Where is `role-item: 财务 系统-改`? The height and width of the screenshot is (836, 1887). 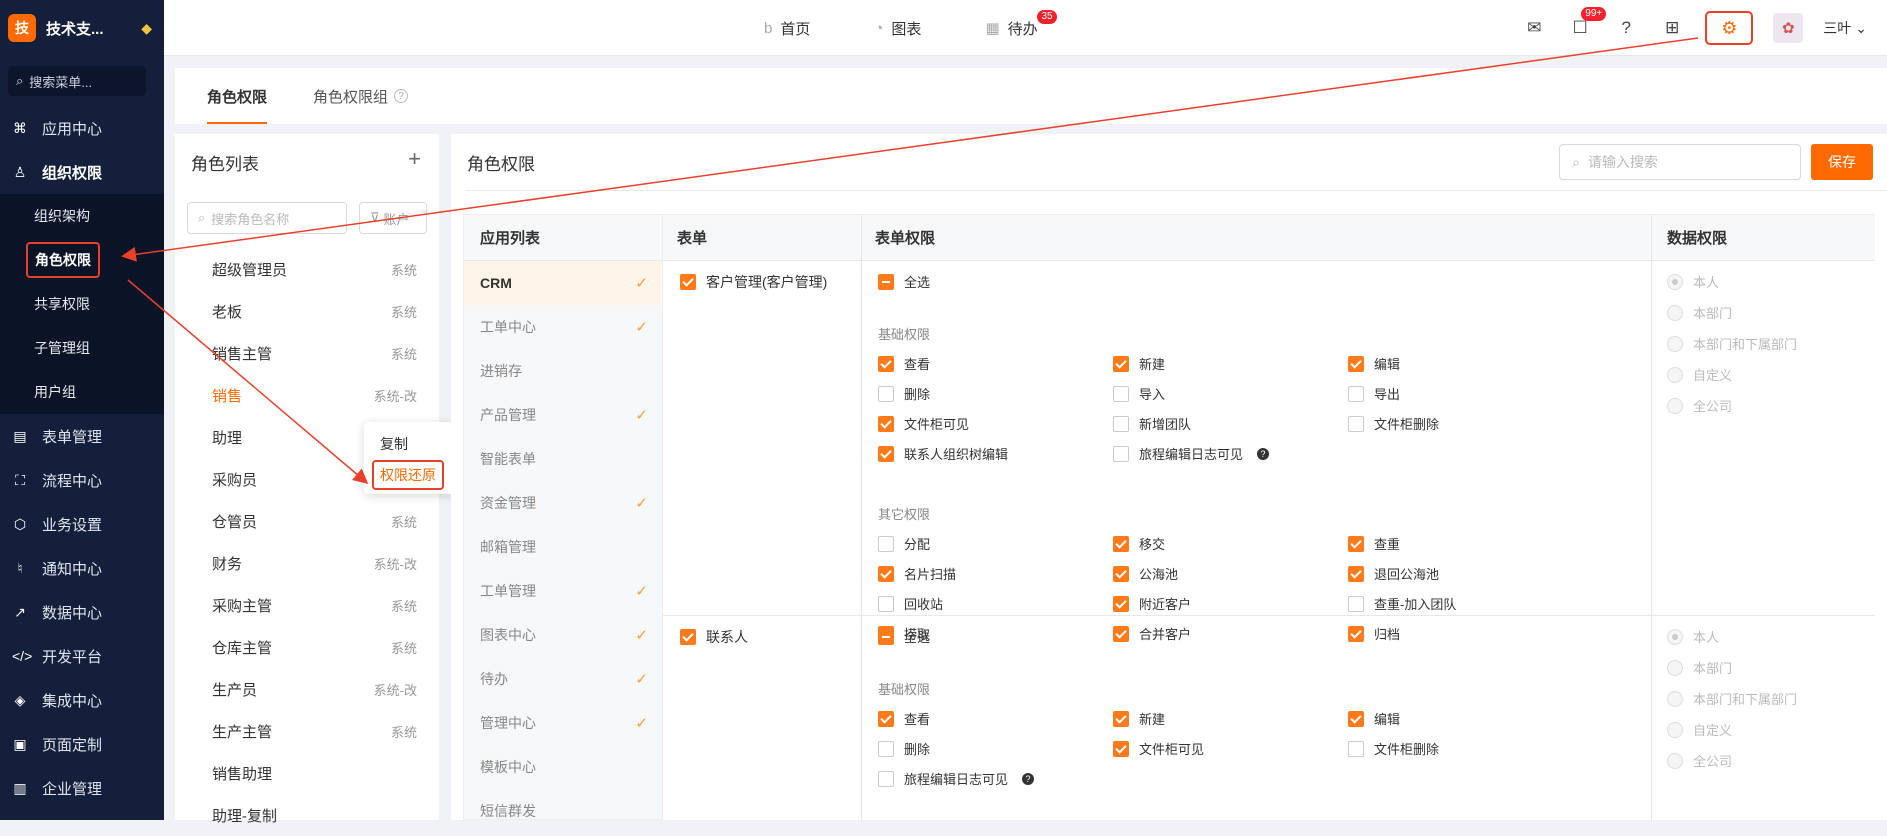
role-item: 财务 系统-改 is located at coordinates (307, 563).